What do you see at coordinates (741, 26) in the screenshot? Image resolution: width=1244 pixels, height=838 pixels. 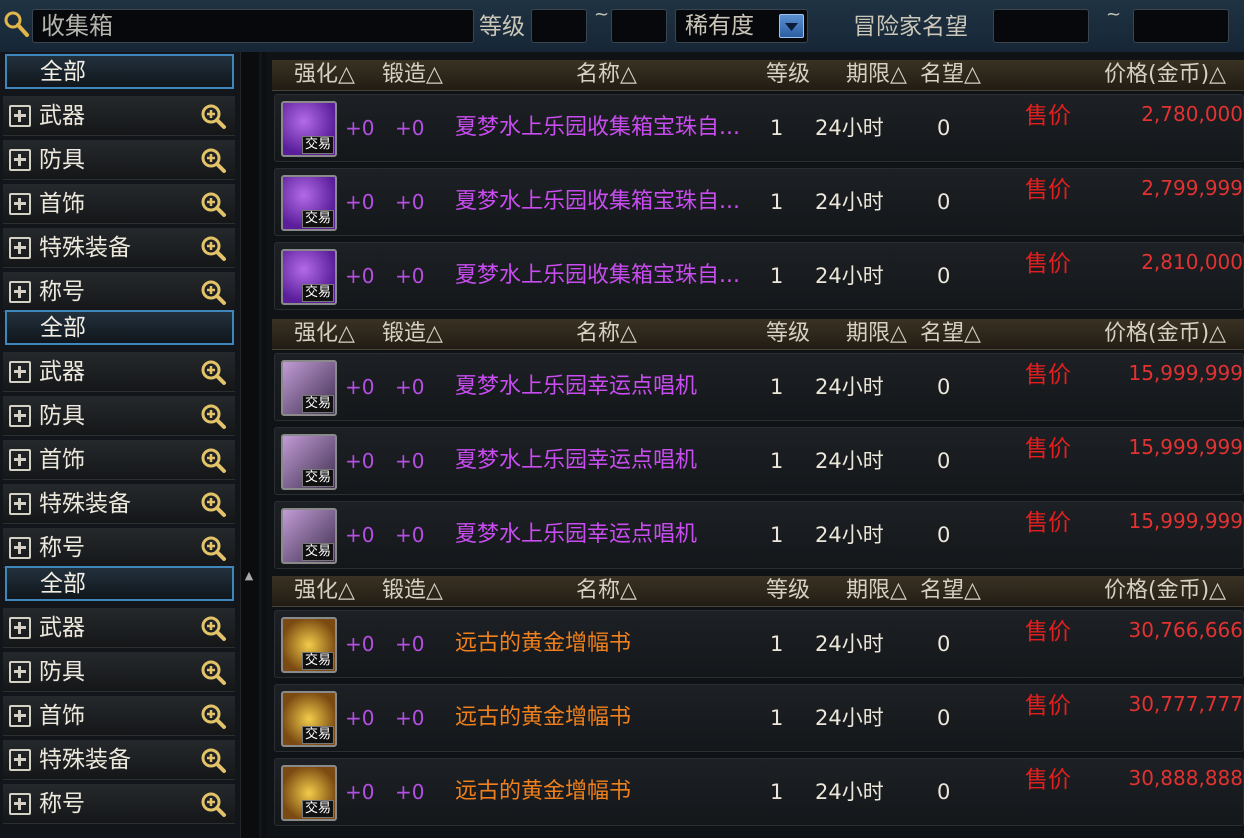 I see `rarity-select: 稀有度` at bounding box center [741, 26].